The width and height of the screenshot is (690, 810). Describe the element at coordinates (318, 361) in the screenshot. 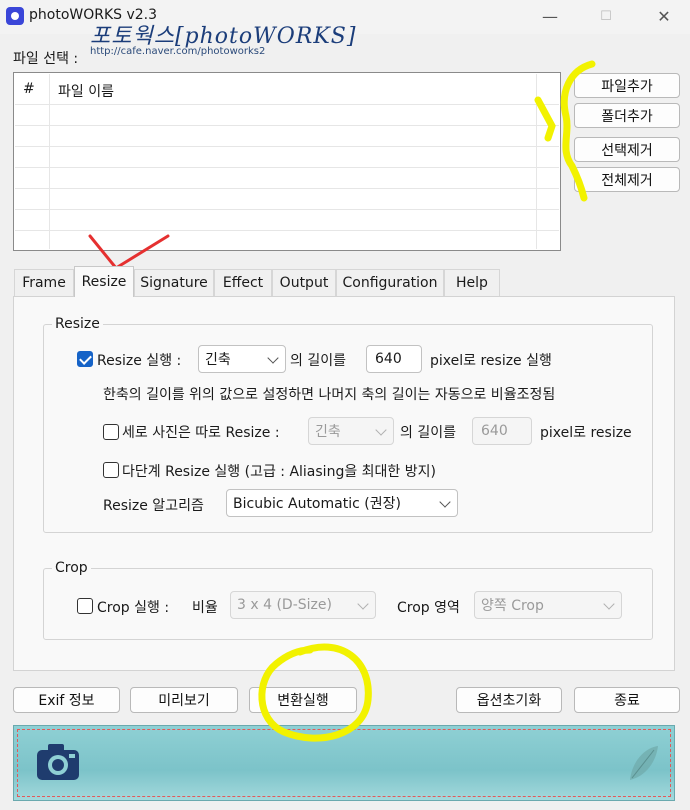

I see `length-label: 의 길이를` at that location.